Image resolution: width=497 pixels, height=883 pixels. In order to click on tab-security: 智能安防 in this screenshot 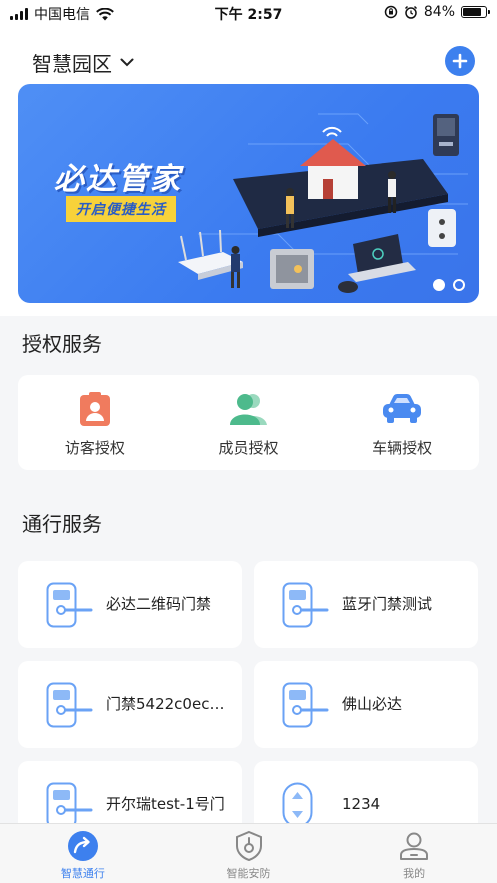, I will do `click(249, 853)`.